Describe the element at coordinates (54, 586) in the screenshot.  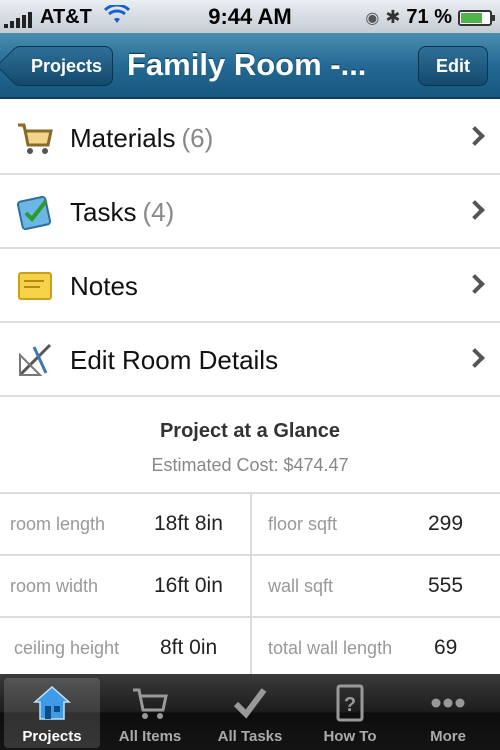
I see `stat-label: room width` at that location.